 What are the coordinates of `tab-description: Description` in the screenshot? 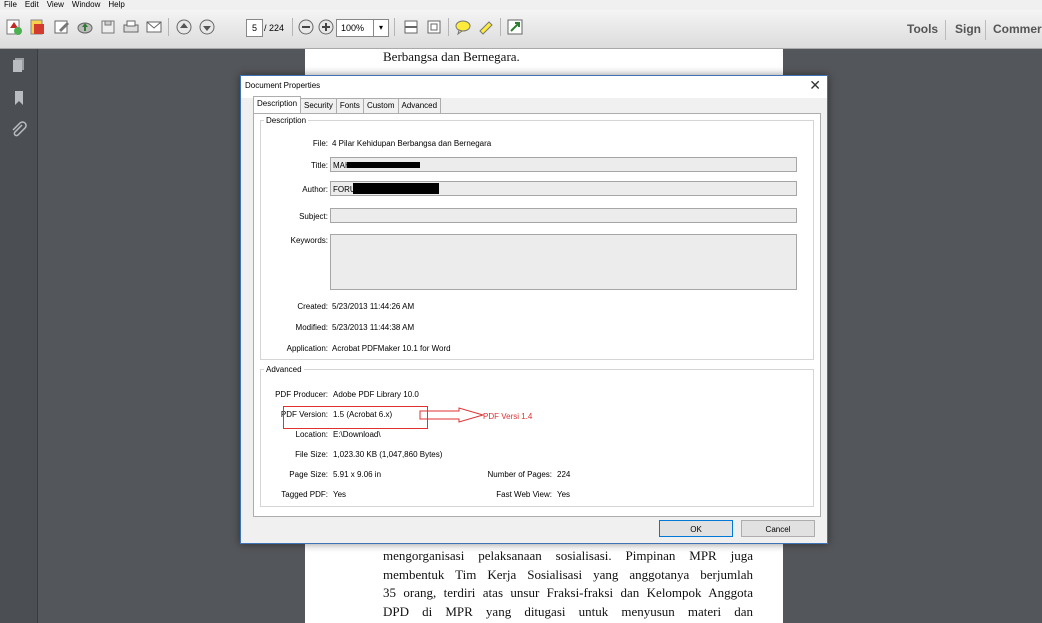 It's located at (277, 104).